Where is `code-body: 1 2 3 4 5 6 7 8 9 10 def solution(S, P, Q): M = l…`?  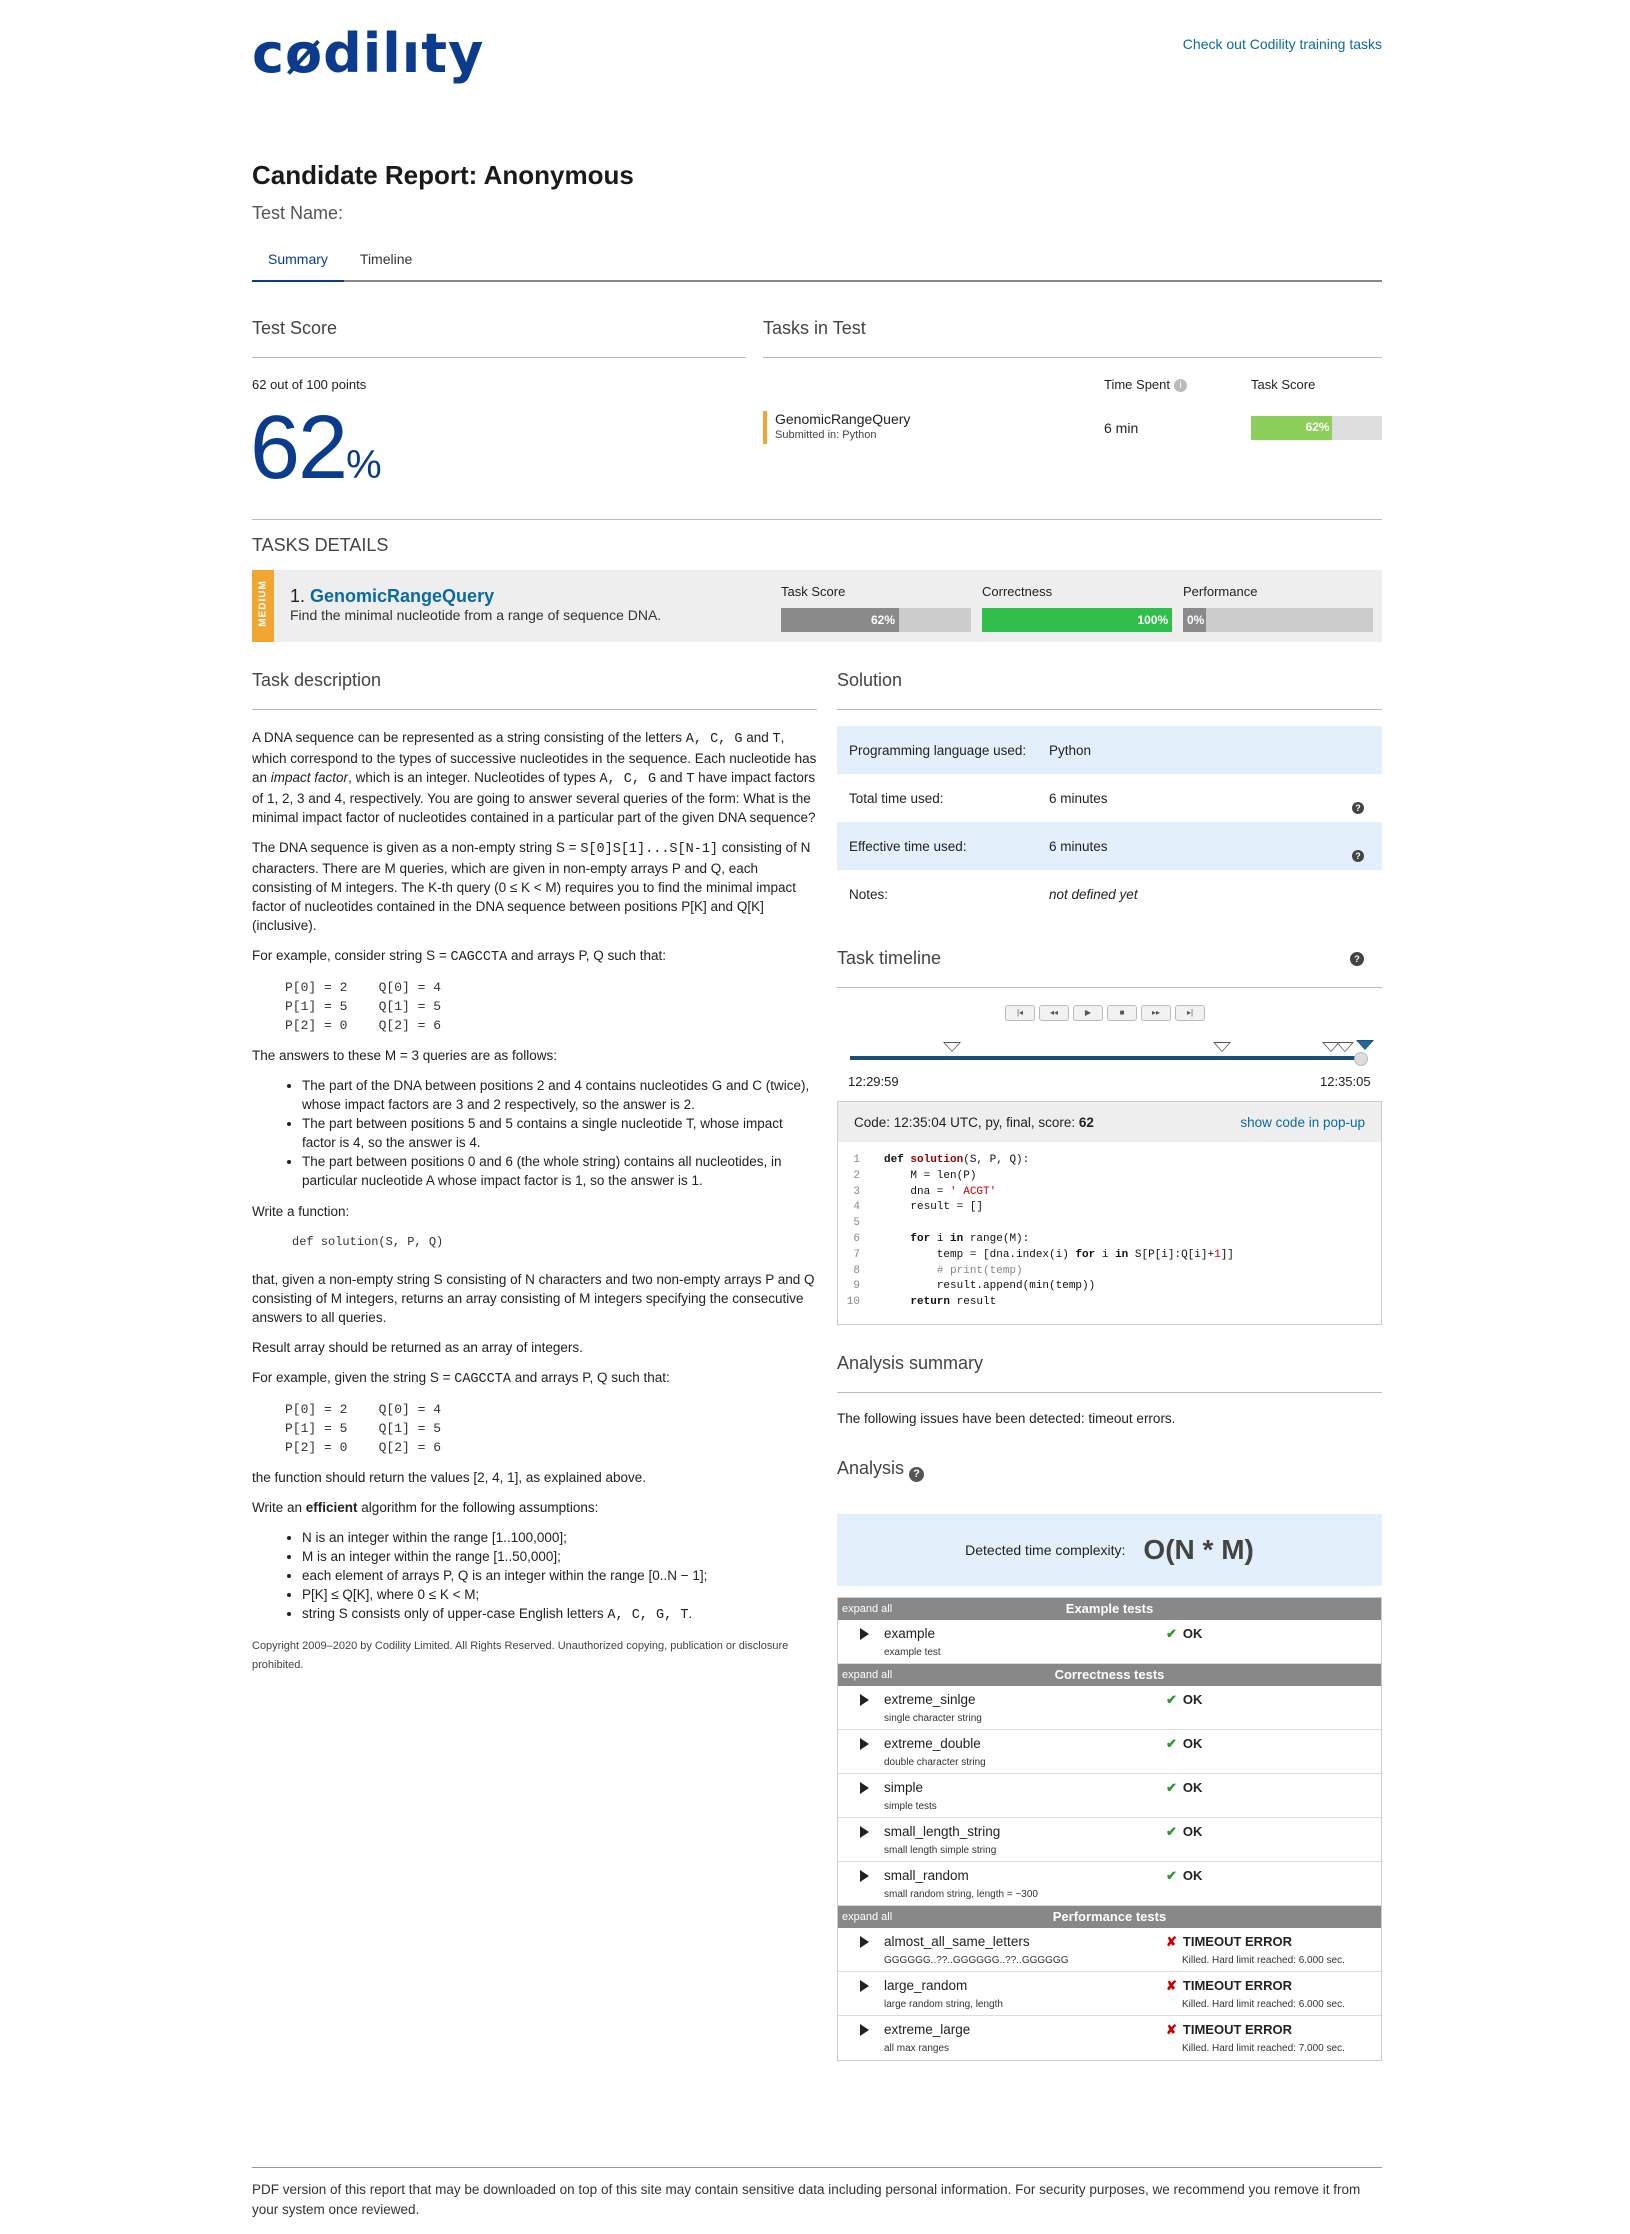
code-body: 1 2 3 4 5 6 7 8 9 10 def solution(S, P, Q): M = l… is located at coordinates (1109, 1226).